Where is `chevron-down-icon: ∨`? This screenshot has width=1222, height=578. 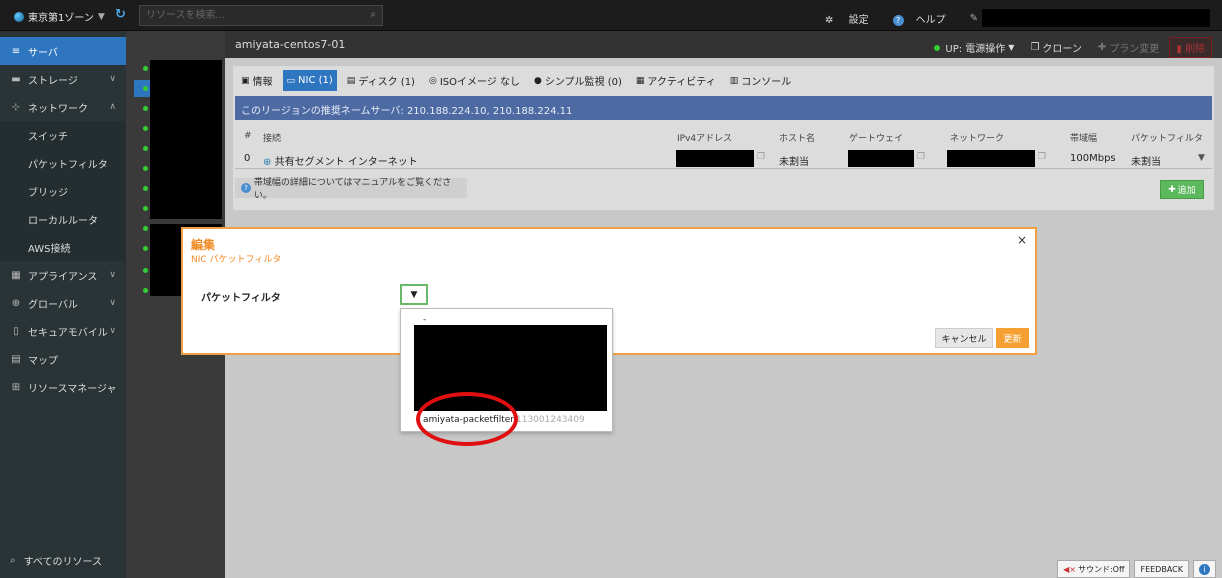 chevron-down-icon: ∨ is located at coordinates (112, 79).